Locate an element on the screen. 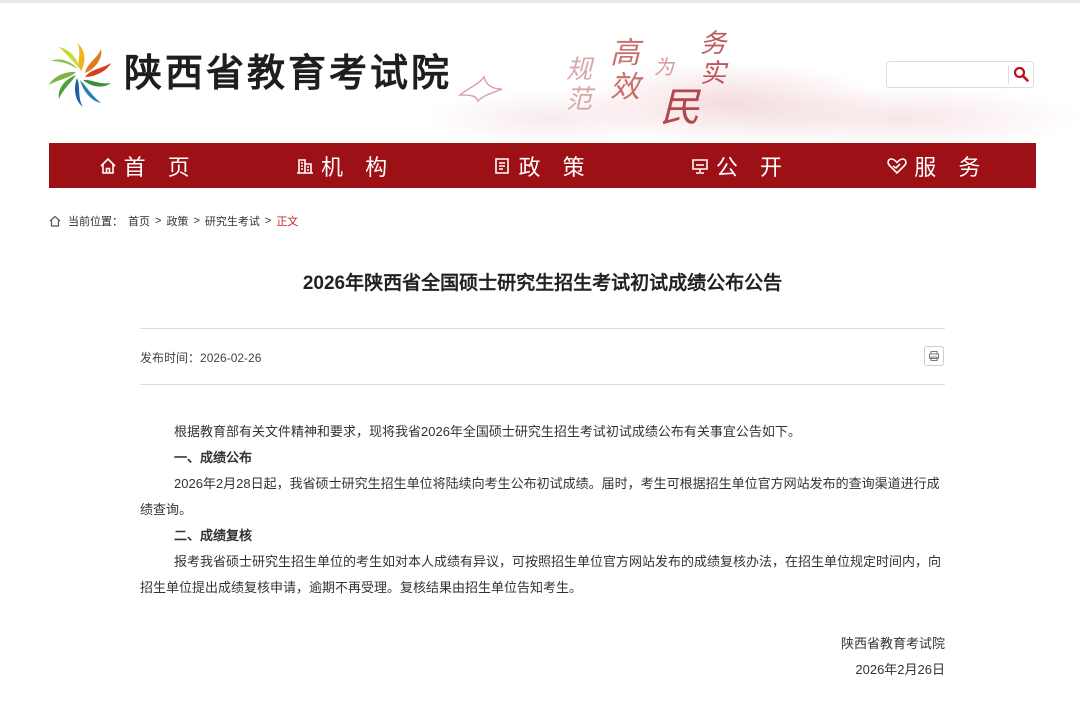 The image size is (1080, 715). breadcrumb: 当前位置： 首页 > 政策 > 研究生考试 > 正文 is located at coordinates (175, 221).